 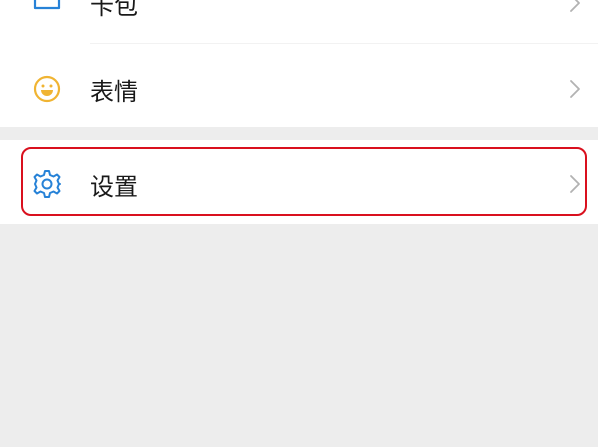 I want to click on menu-item-label: 卡包, so click(x=114, y=10).